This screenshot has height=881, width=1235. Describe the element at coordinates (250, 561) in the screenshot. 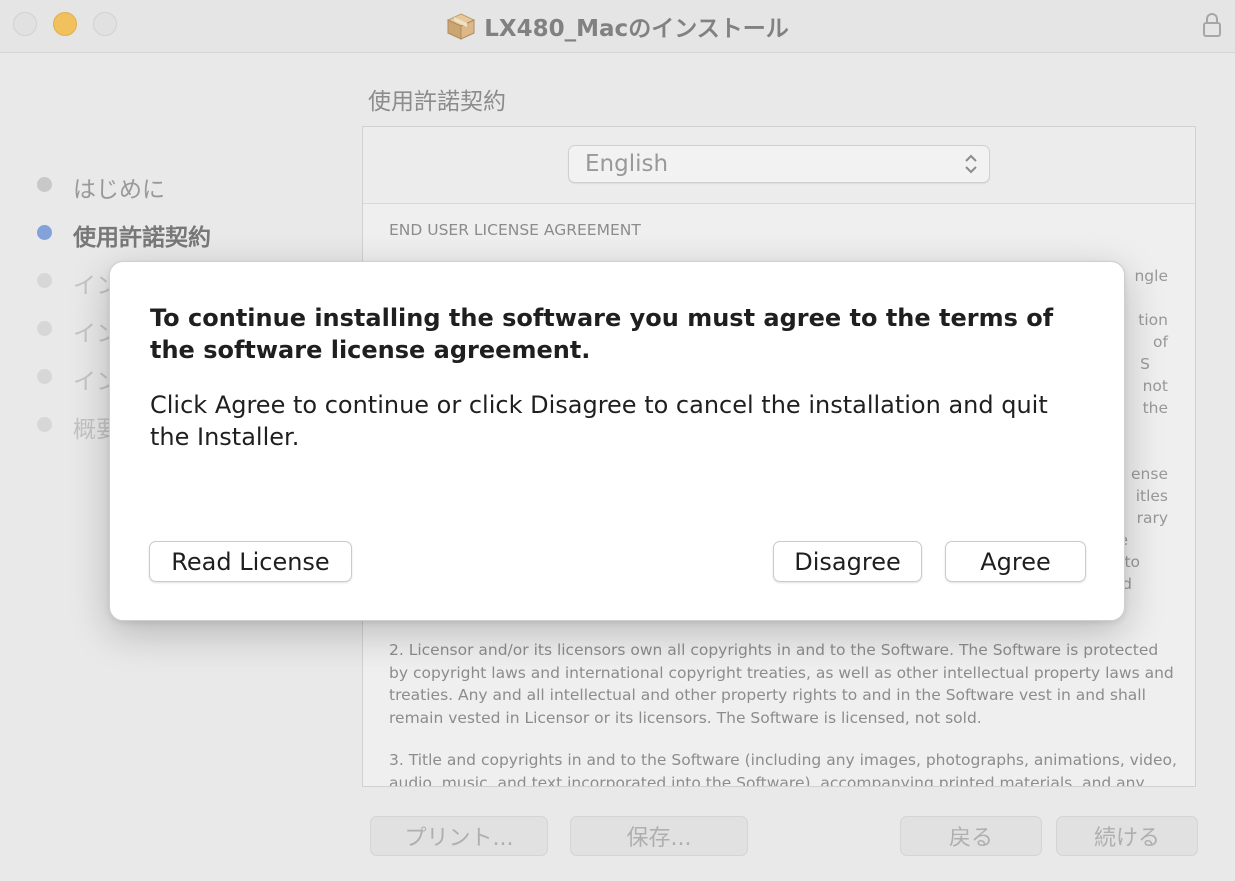

I see `read-license-button: Read License` at that location.